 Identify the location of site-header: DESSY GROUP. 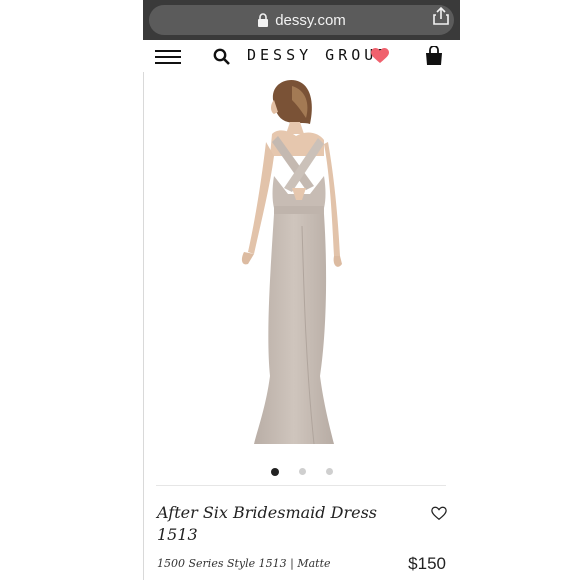
(301, 56).